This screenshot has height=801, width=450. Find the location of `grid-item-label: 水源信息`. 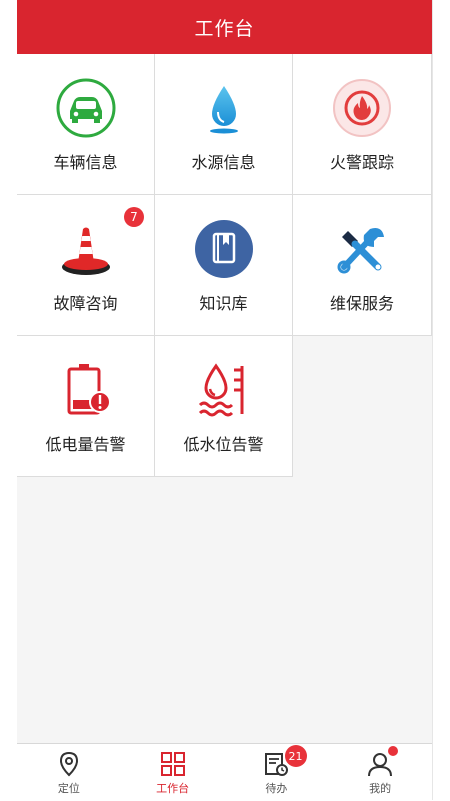

grid-item-label: 水源信息 is located at coordinates (223, 162).